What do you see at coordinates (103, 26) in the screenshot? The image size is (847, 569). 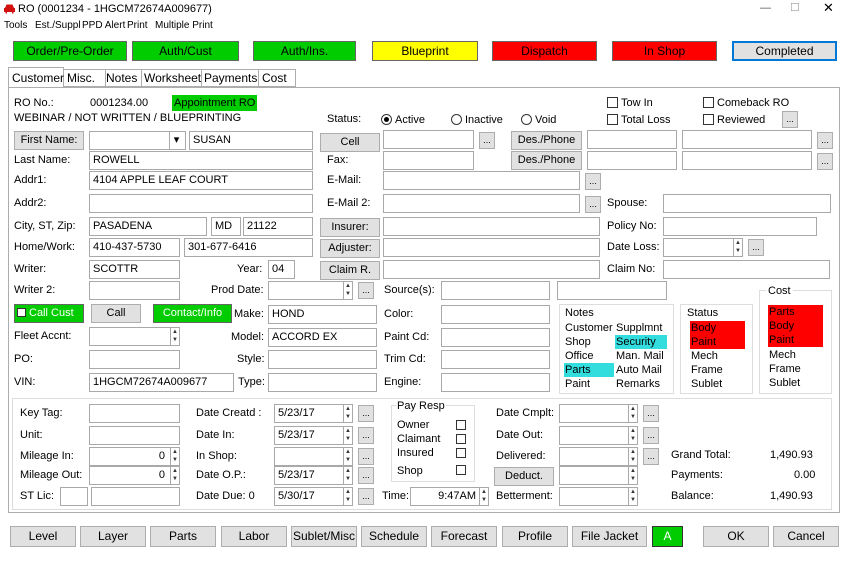 I see `menu-ppd-alert: PPD Alert` at bounding box center [103, 26].